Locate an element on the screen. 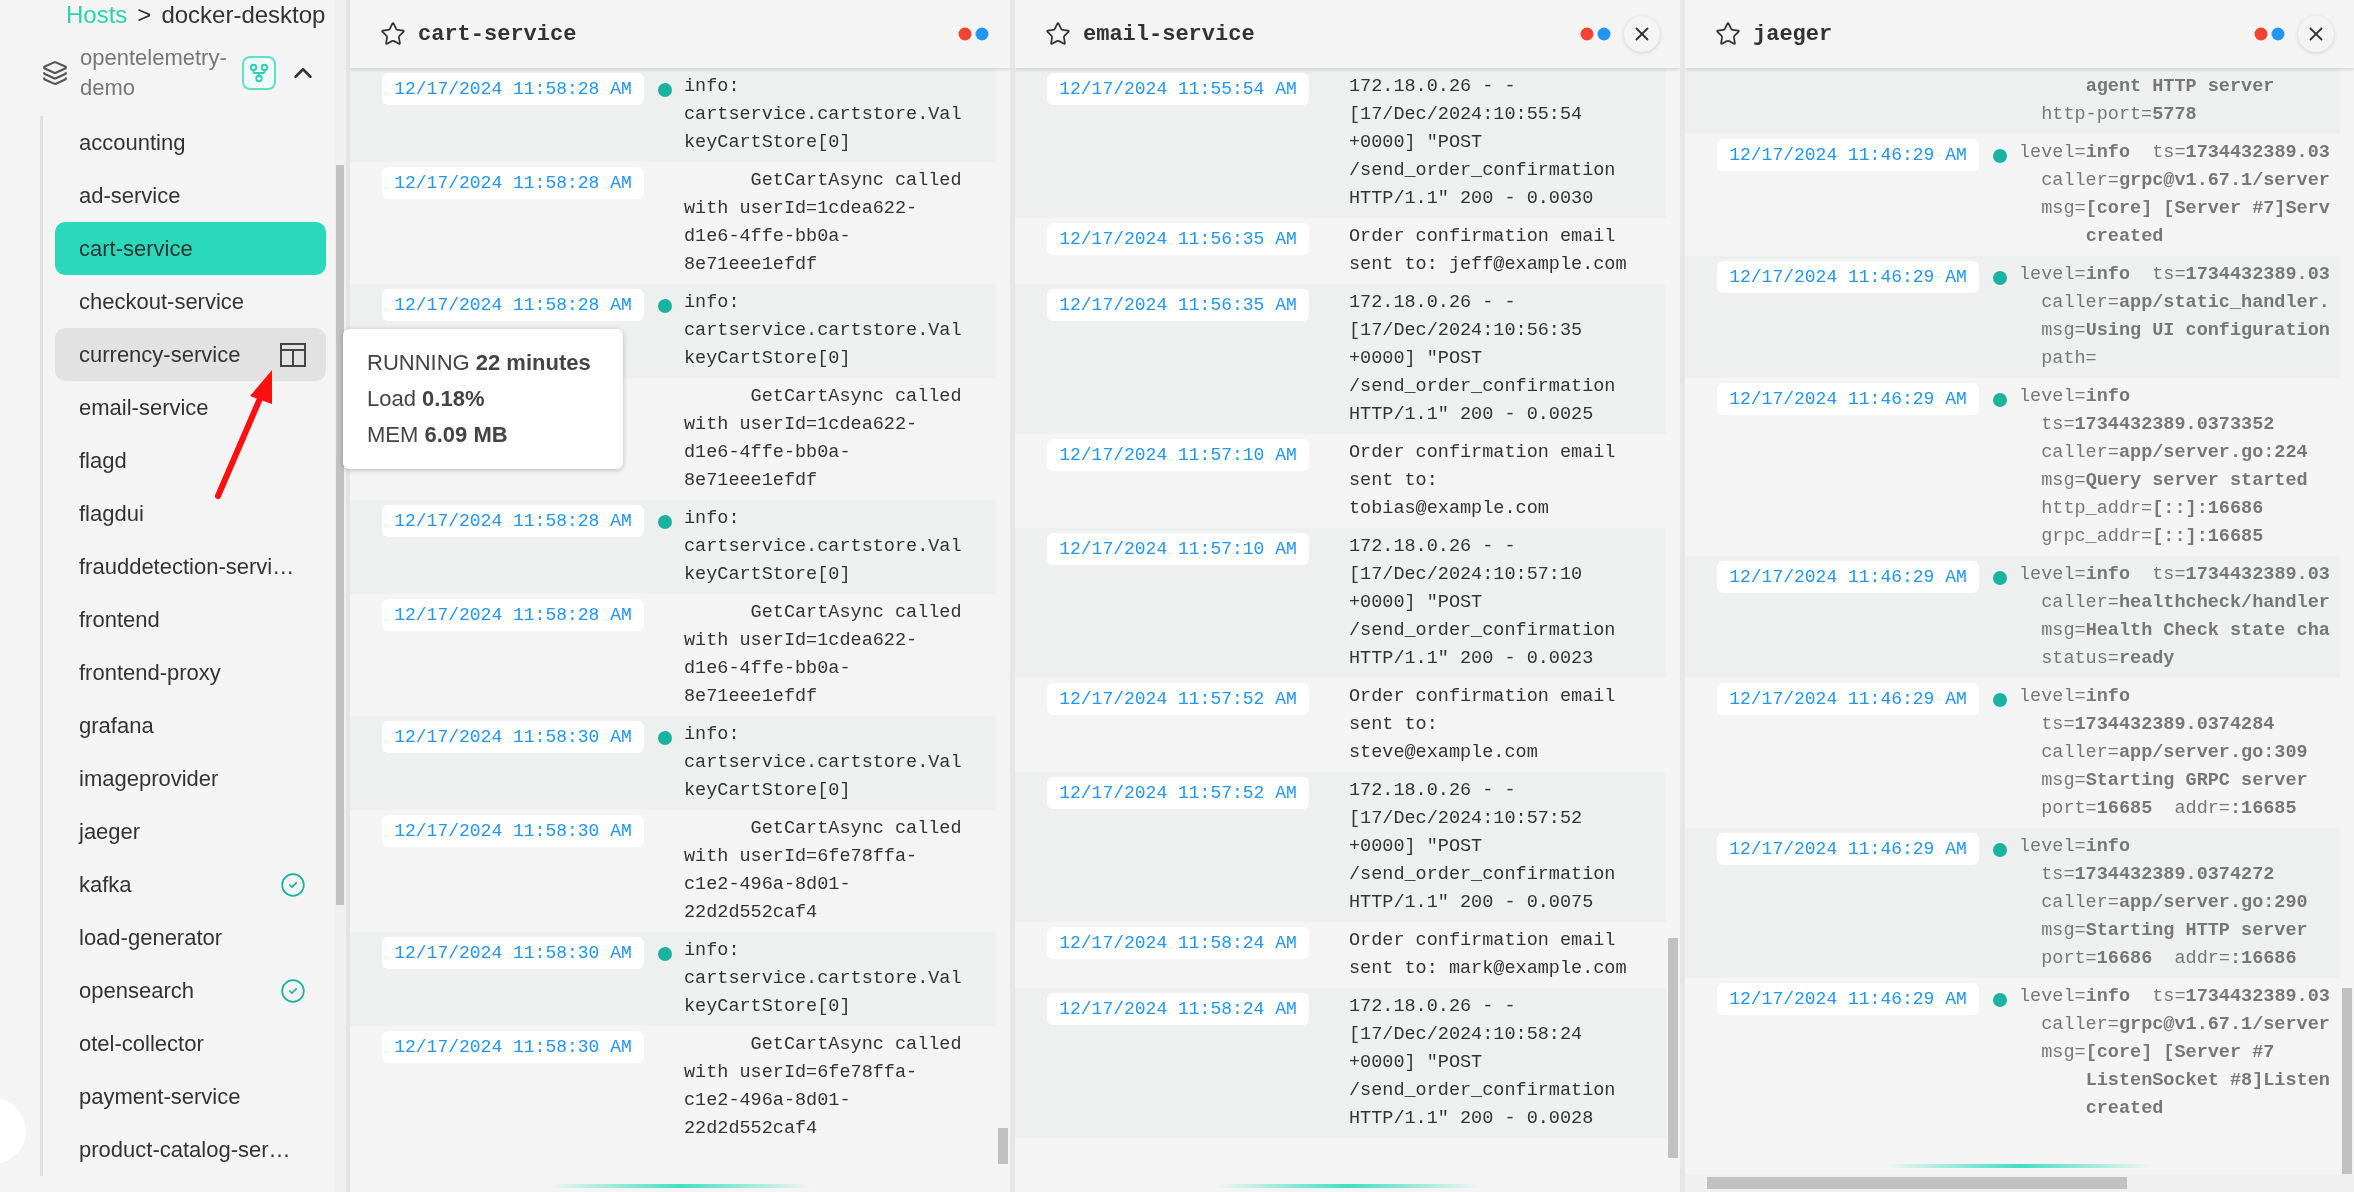  log-message: Order confirmation email sent to: jeff@example.com is located at coordinates (1488, 251).